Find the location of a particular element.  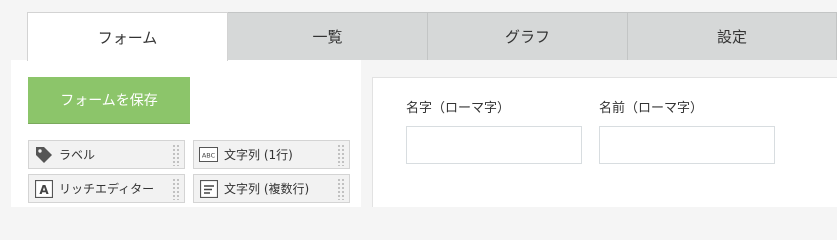

tag-icon is located at coordinates (43, 154).